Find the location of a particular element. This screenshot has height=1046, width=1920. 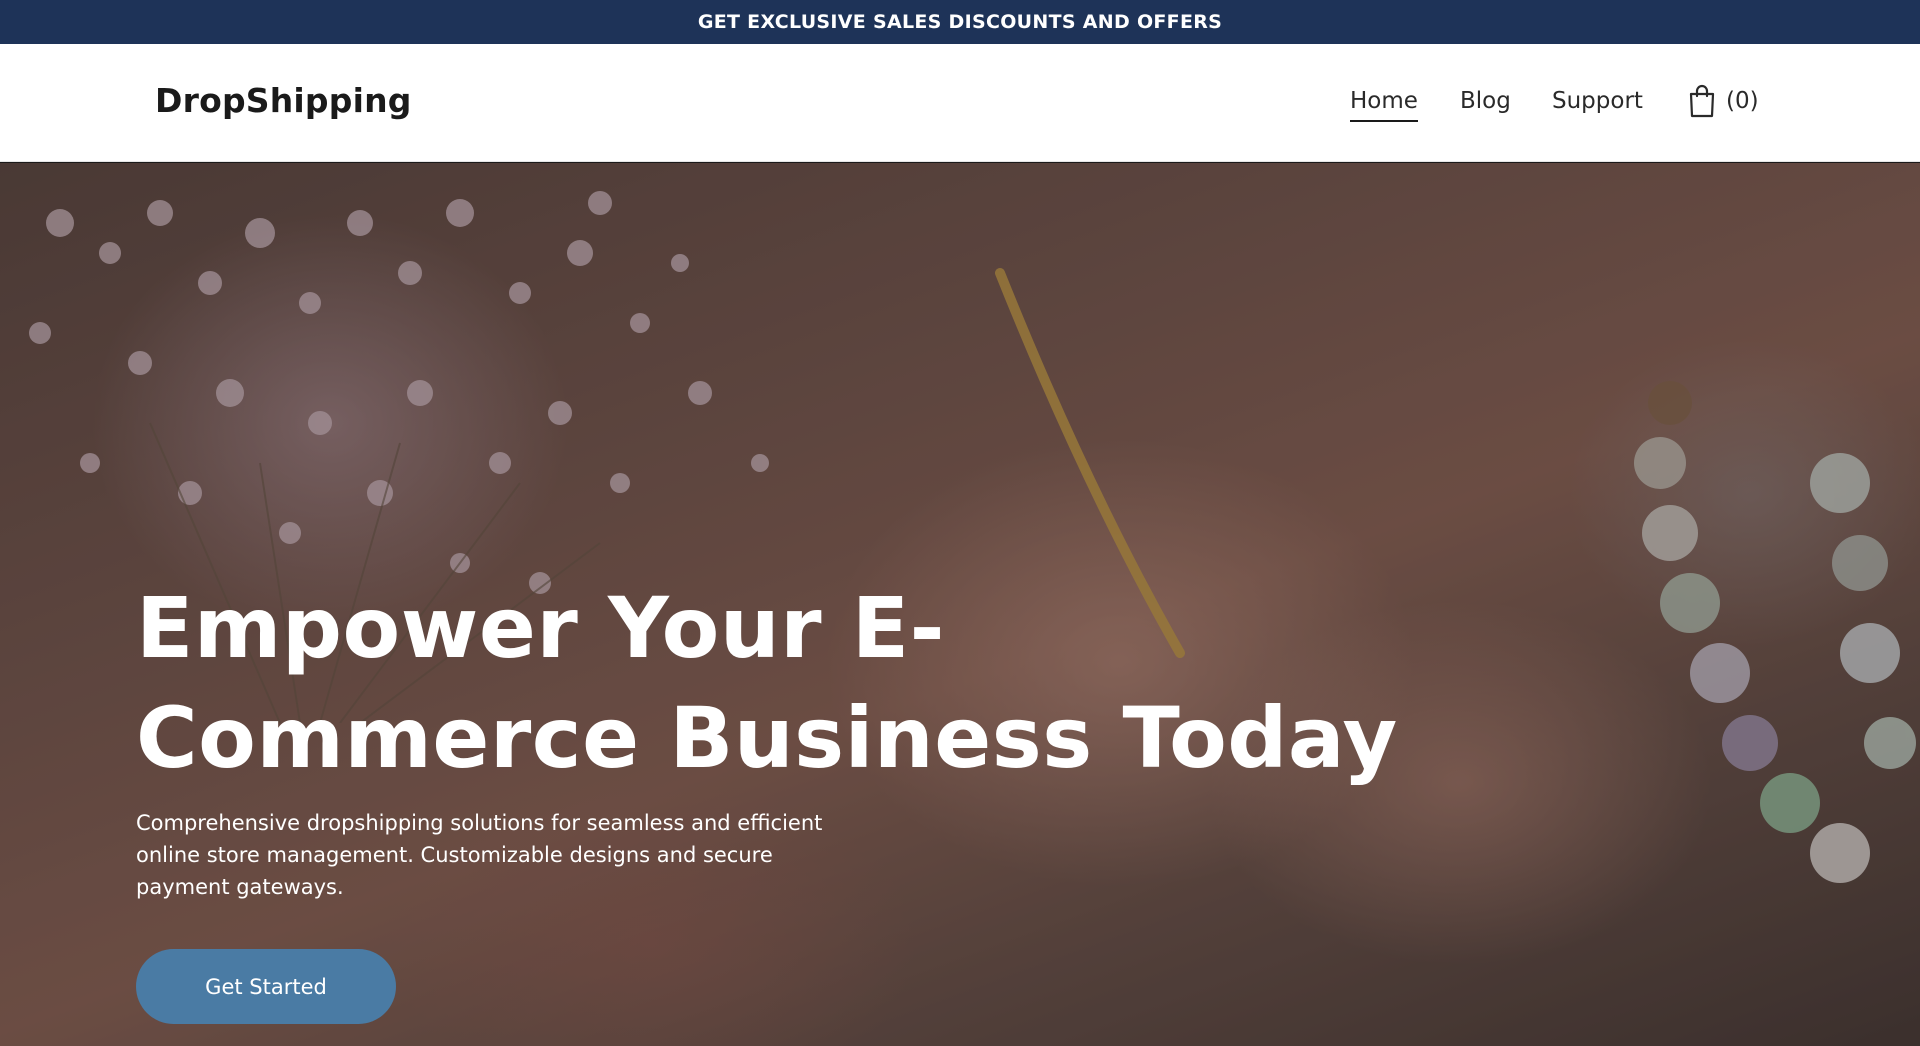

site-logo: DropShipping is located at coordinates (283, 100).